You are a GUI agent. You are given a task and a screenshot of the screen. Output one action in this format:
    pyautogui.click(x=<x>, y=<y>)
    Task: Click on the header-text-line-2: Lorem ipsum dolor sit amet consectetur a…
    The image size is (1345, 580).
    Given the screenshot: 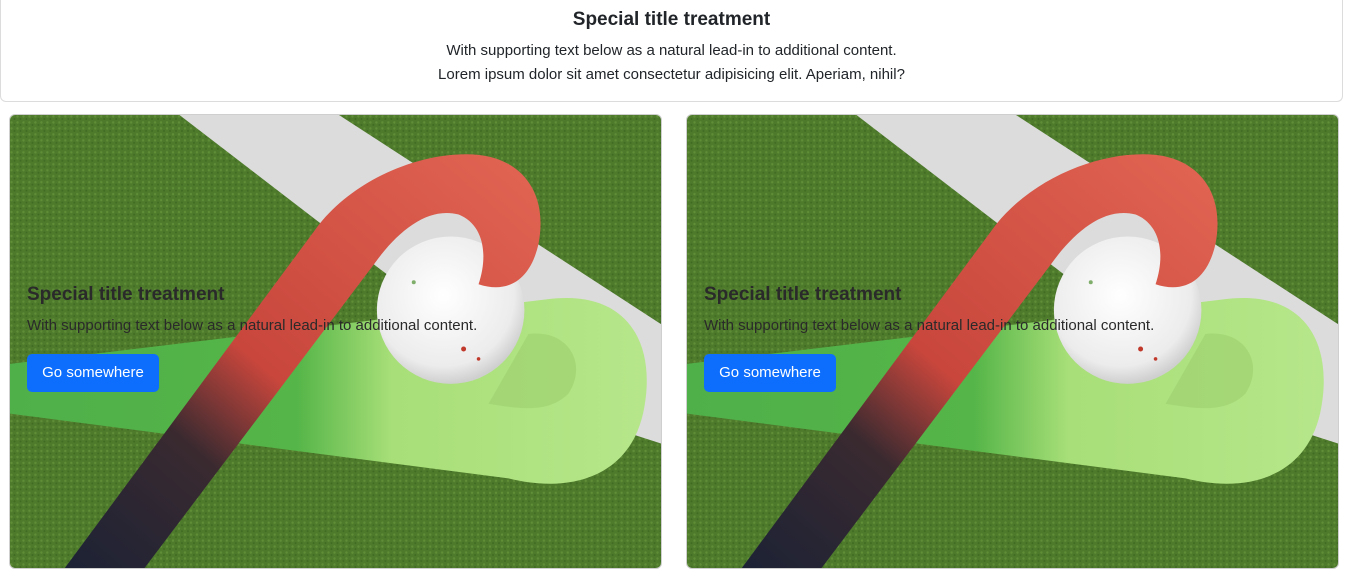 What is the action you would take?
    pyautogui.click(x=671, y=74)
    